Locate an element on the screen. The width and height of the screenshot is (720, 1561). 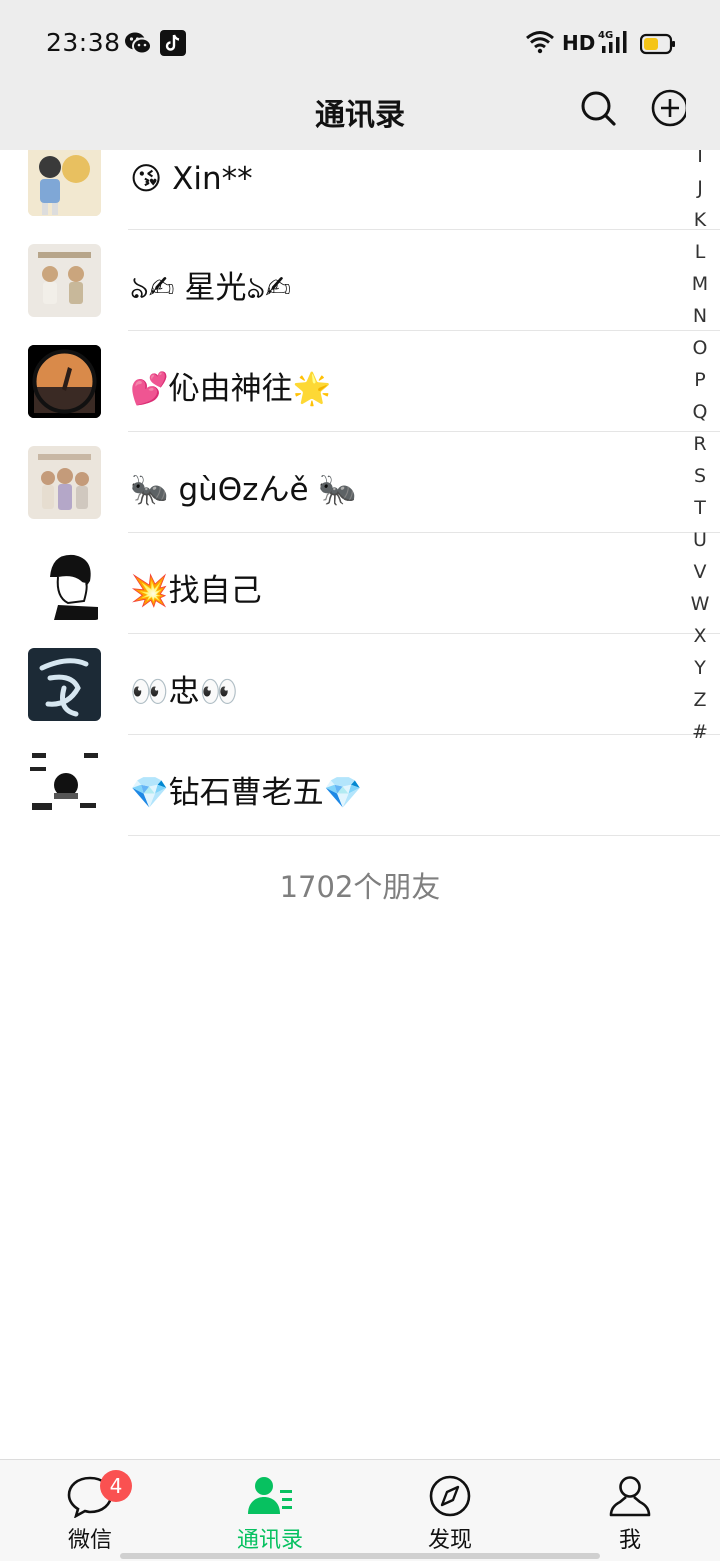
contact-name: 🐜 gùΘzんě 🐜 is located at coordinates (243, 490).